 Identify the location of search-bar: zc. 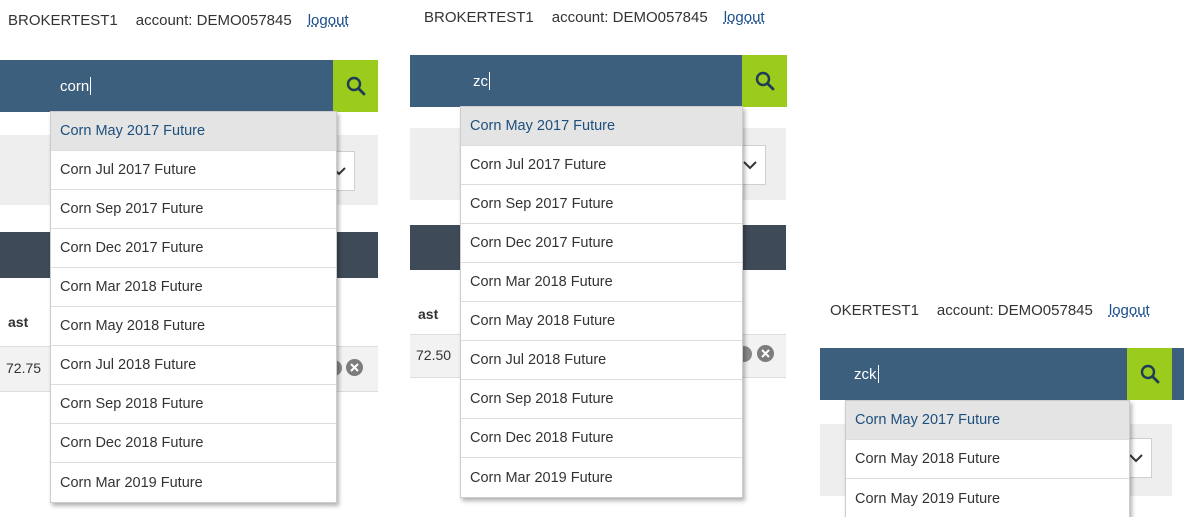
(606, 81).